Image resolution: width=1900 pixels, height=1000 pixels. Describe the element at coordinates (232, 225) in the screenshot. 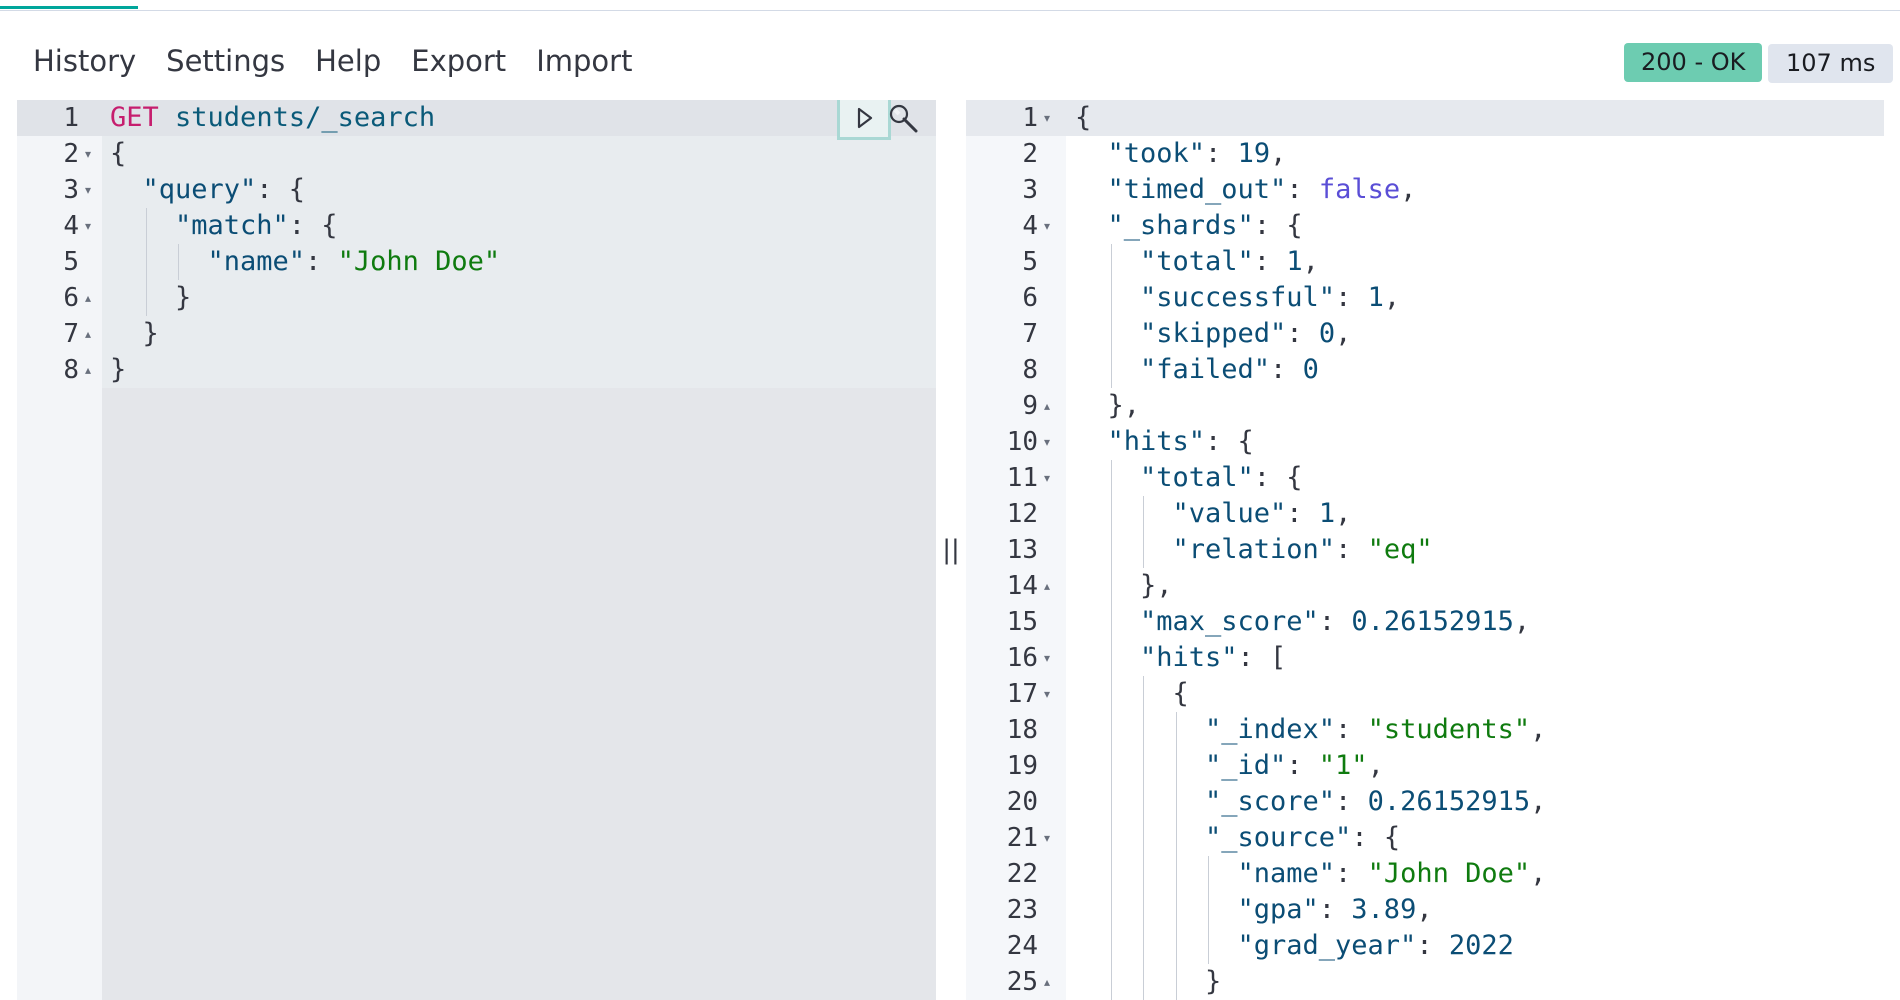

I see `code-token-key: "match"` at that location.